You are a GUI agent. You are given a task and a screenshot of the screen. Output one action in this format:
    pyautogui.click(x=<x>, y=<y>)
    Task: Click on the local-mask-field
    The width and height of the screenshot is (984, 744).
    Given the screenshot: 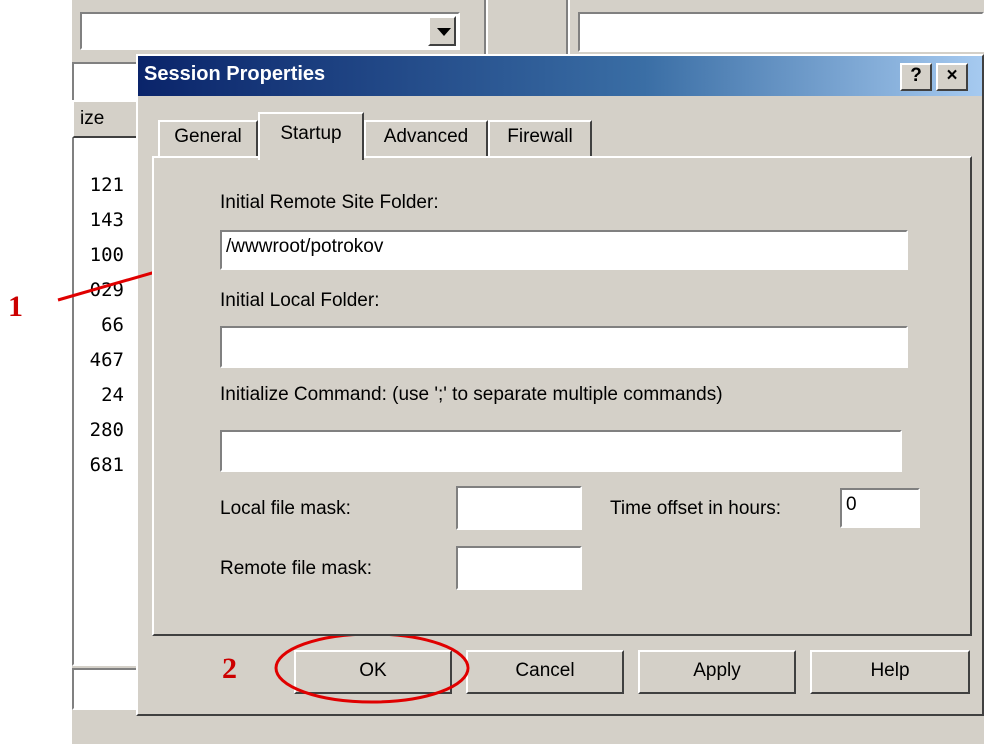 What is the action you would take?
    pyautogui.click(x=519, y=508)
    